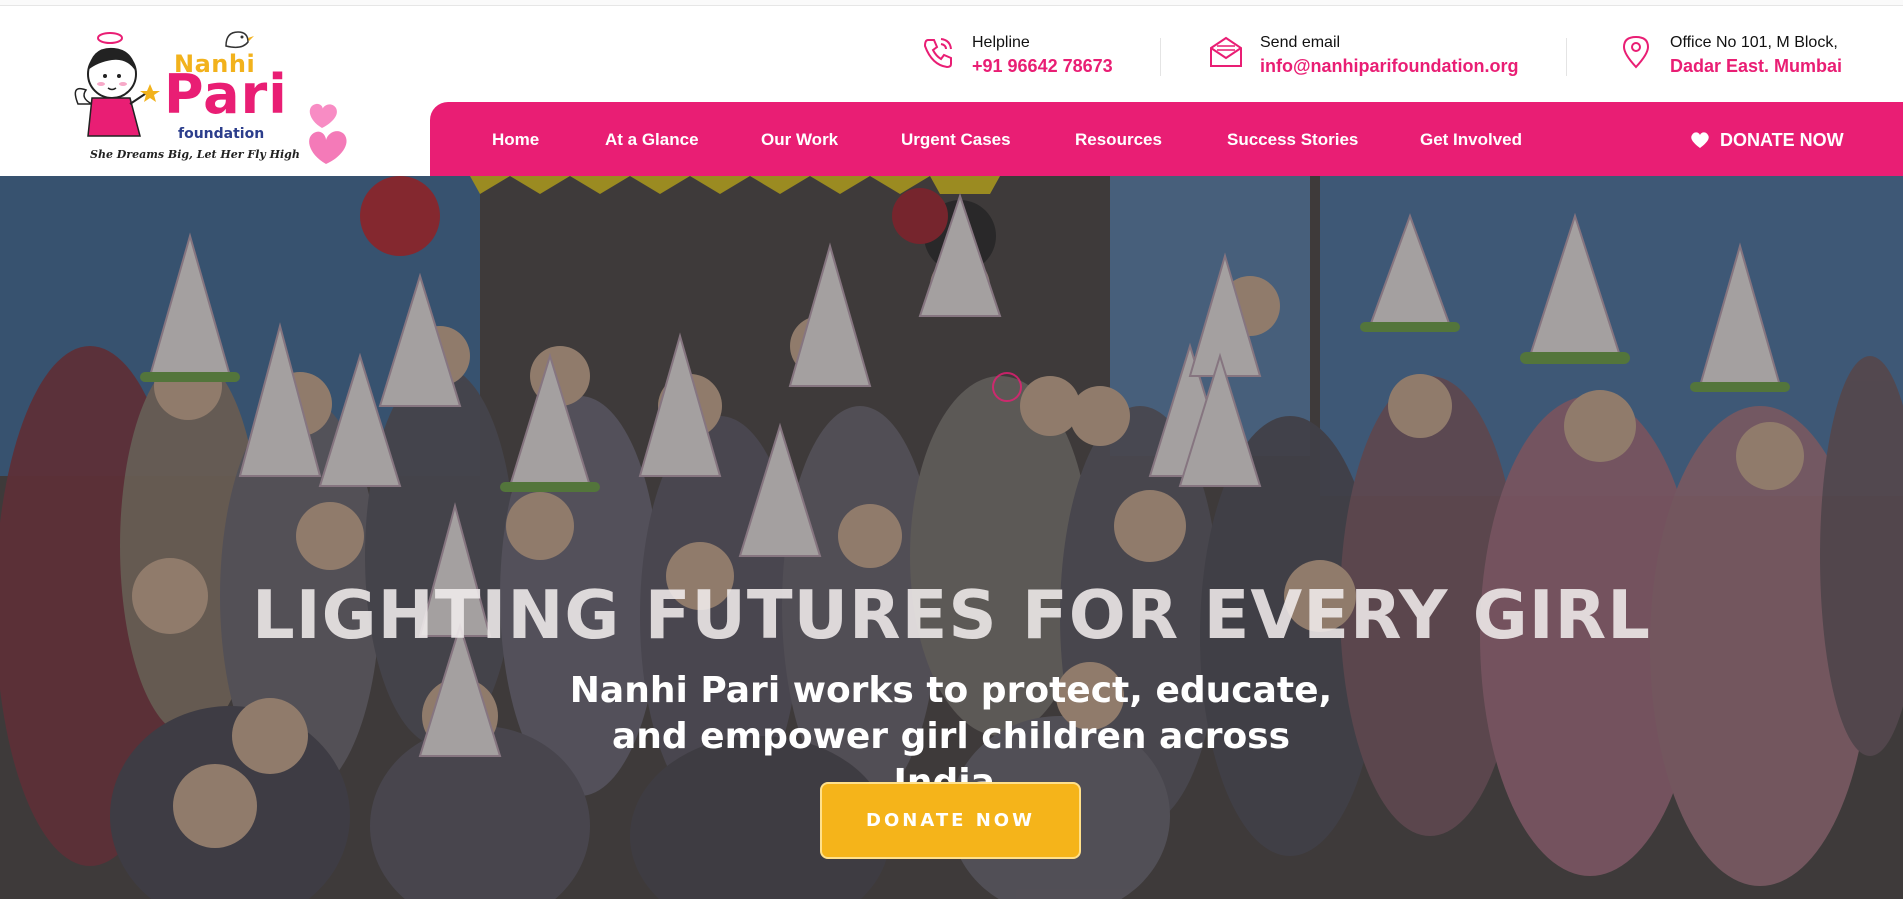 Image resolution: width=1903 pixels, height=902 pixels. I want to click on email-icon, so click(1226, 51).